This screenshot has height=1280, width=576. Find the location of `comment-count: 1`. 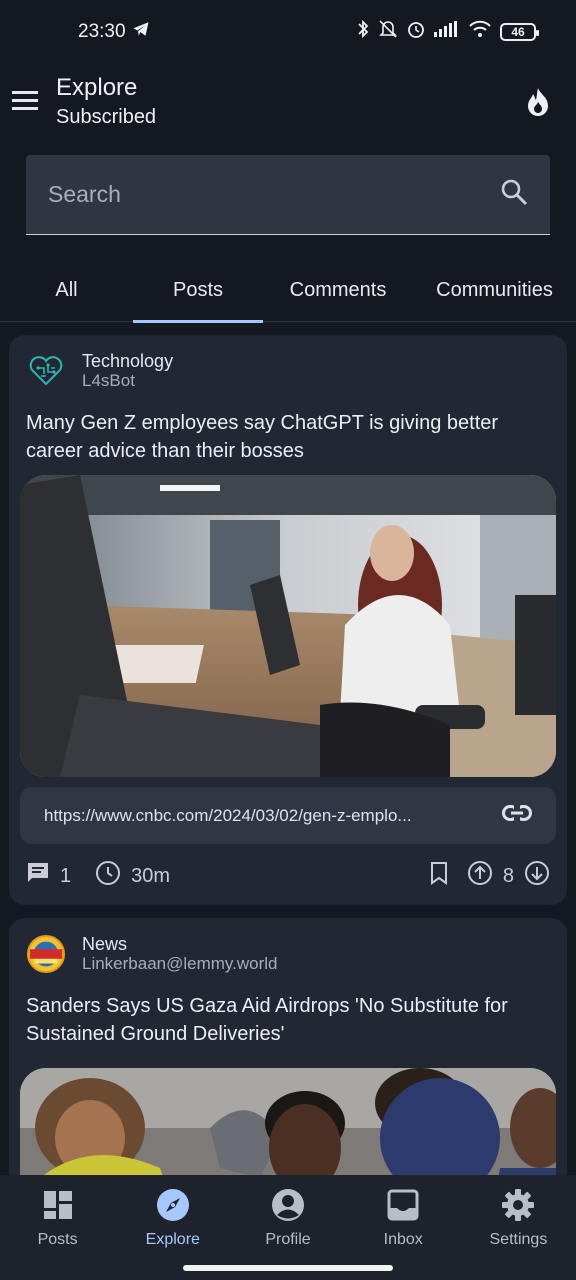

comment-count: 1 is located at coordinates (66, 875).